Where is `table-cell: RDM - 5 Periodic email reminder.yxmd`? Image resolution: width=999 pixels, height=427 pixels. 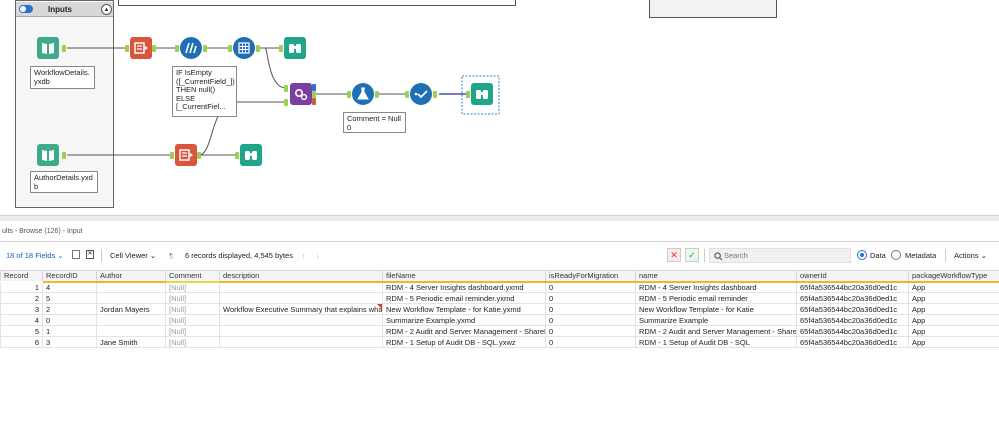
table-cell: RDM - 5 Periodic email reminder.yxmd is located at coordinates (464, 298).